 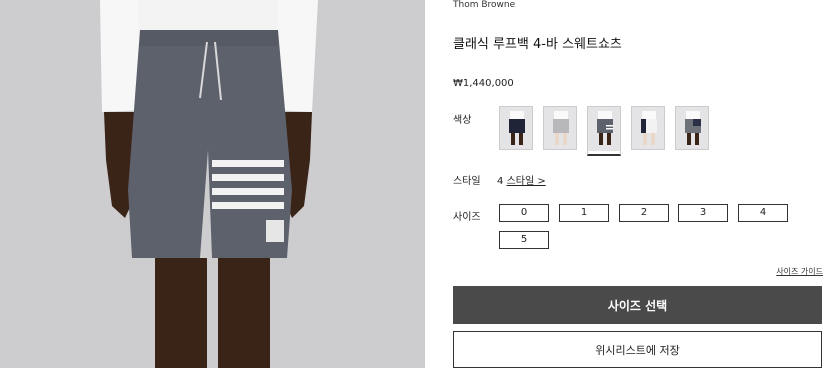 I want to click on size-guide-link: 사이즈 가이드, so click(x=799, y=271).